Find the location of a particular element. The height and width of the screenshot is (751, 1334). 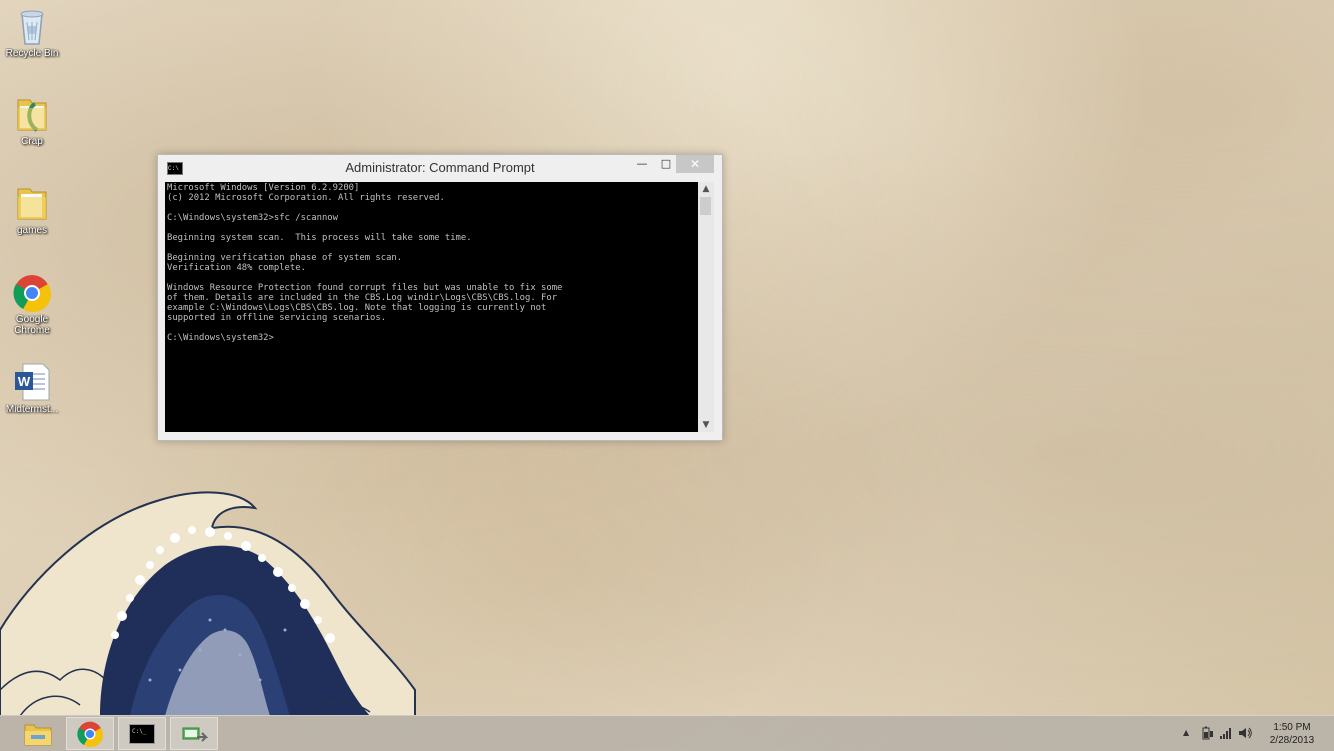

clock-time: 1:50 PM is located at coordinates (1292, 727).